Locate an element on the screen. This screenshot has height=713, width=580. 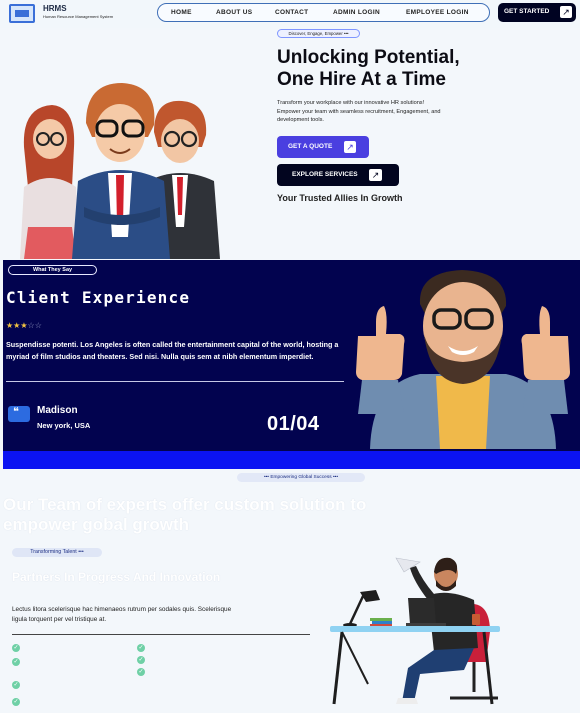
explore-services-button: EXPLORE SERVICES ↗ is located at coordinates (338, 175).